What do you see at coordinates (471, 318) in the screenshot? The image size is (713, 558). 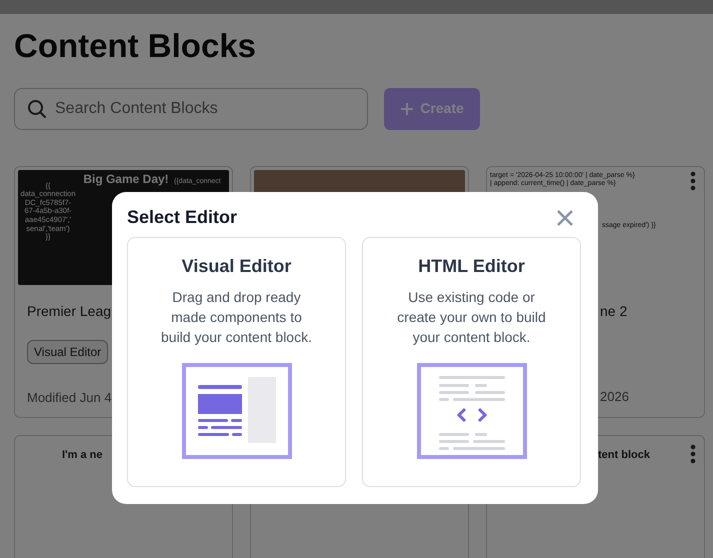 I see `option-description: Use existing code or create your own to build your content block.` at bounding box center [471, 318].